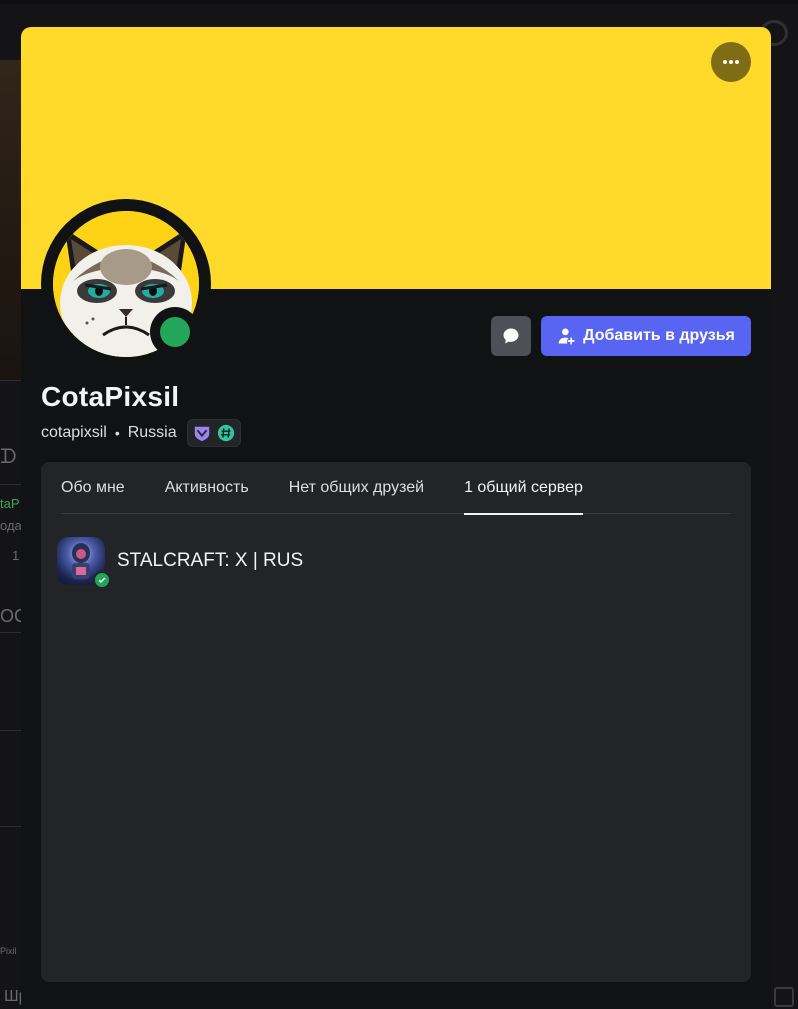 This screenshot has height=1009, width=798. I want to click on profile-display-name: CotaPixsil, so click(110, 396).